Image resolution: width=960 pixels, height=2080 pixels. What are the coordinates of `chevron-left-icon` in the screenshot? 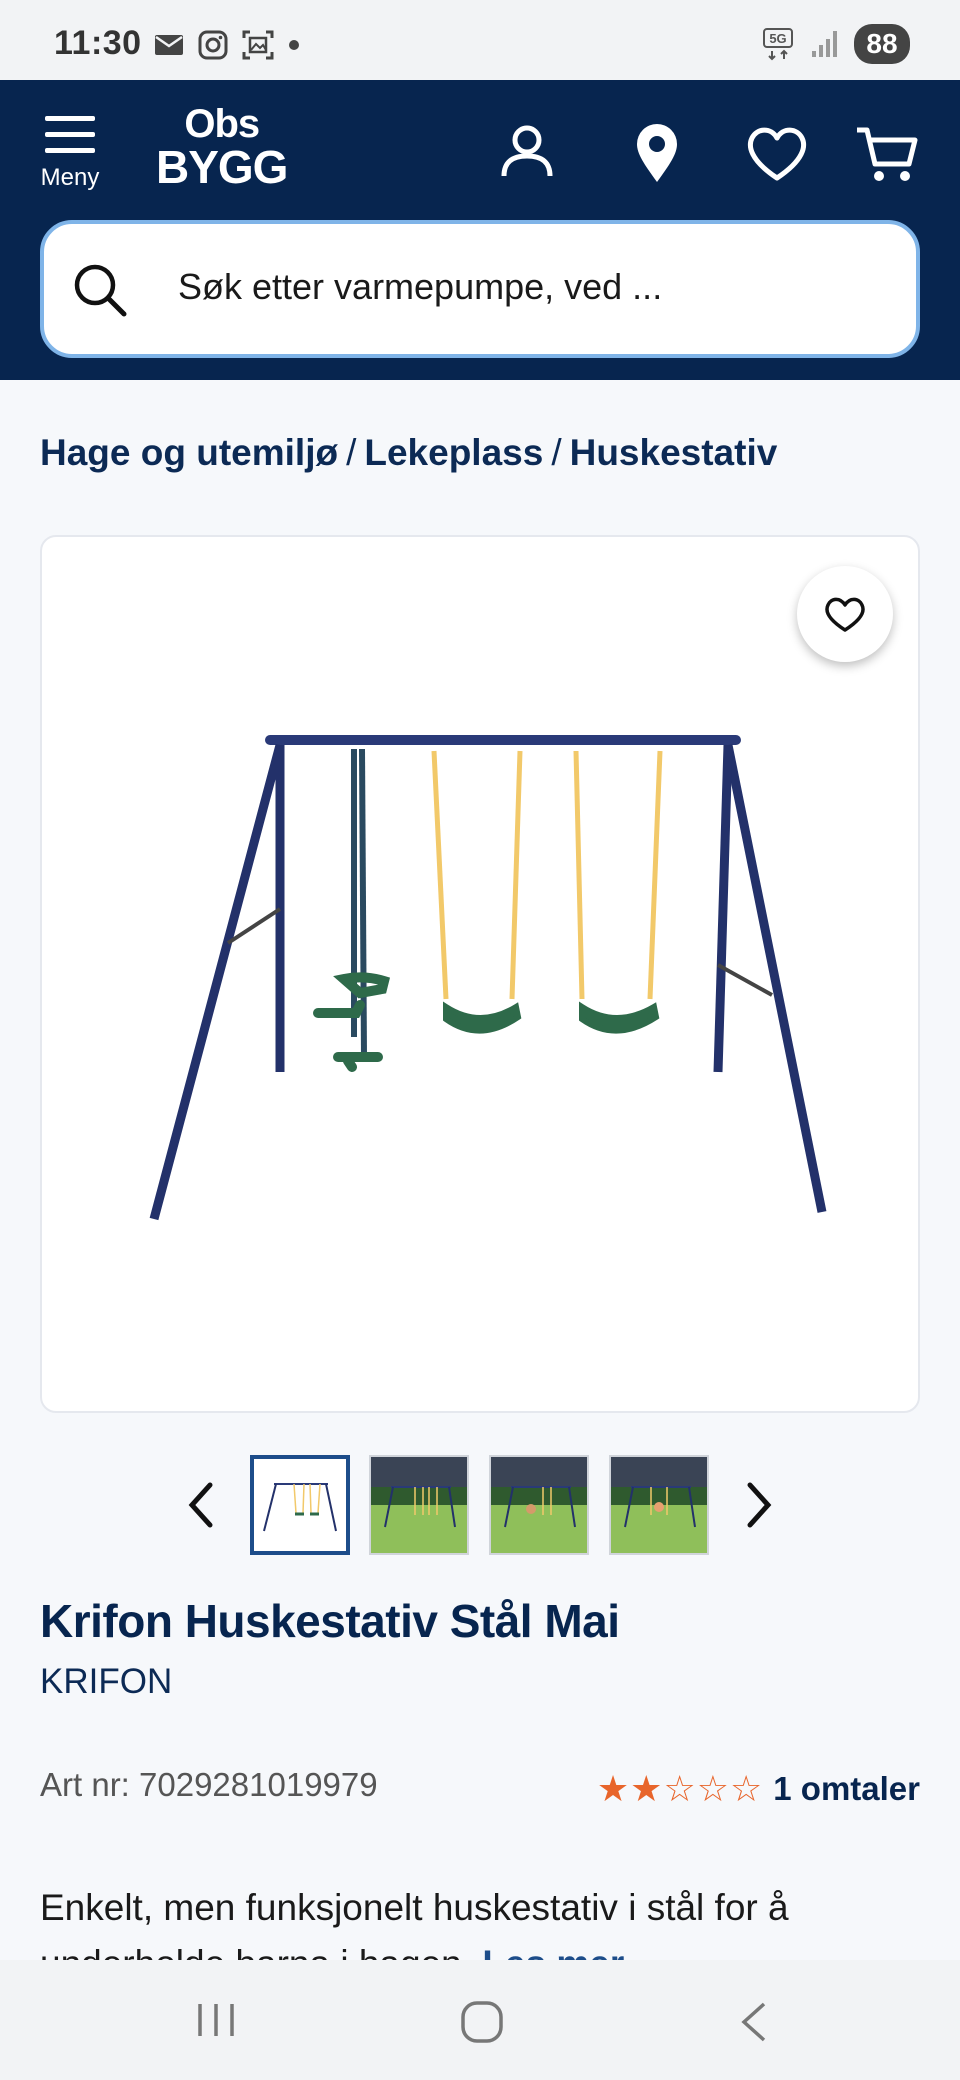 It's located at (201, 1505).